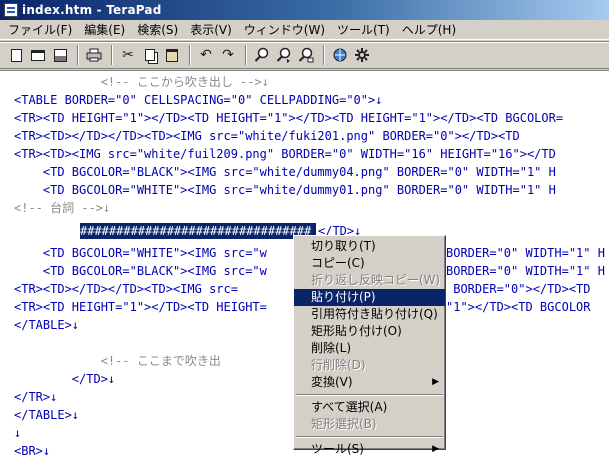 Image resolution: width=609 pixels, height=463 pixels. Describe the element at coordinates (126, 289) in the screenshot. I see `code-line: <TR><TD></TD></TD><TD><IMG src=` at that location.